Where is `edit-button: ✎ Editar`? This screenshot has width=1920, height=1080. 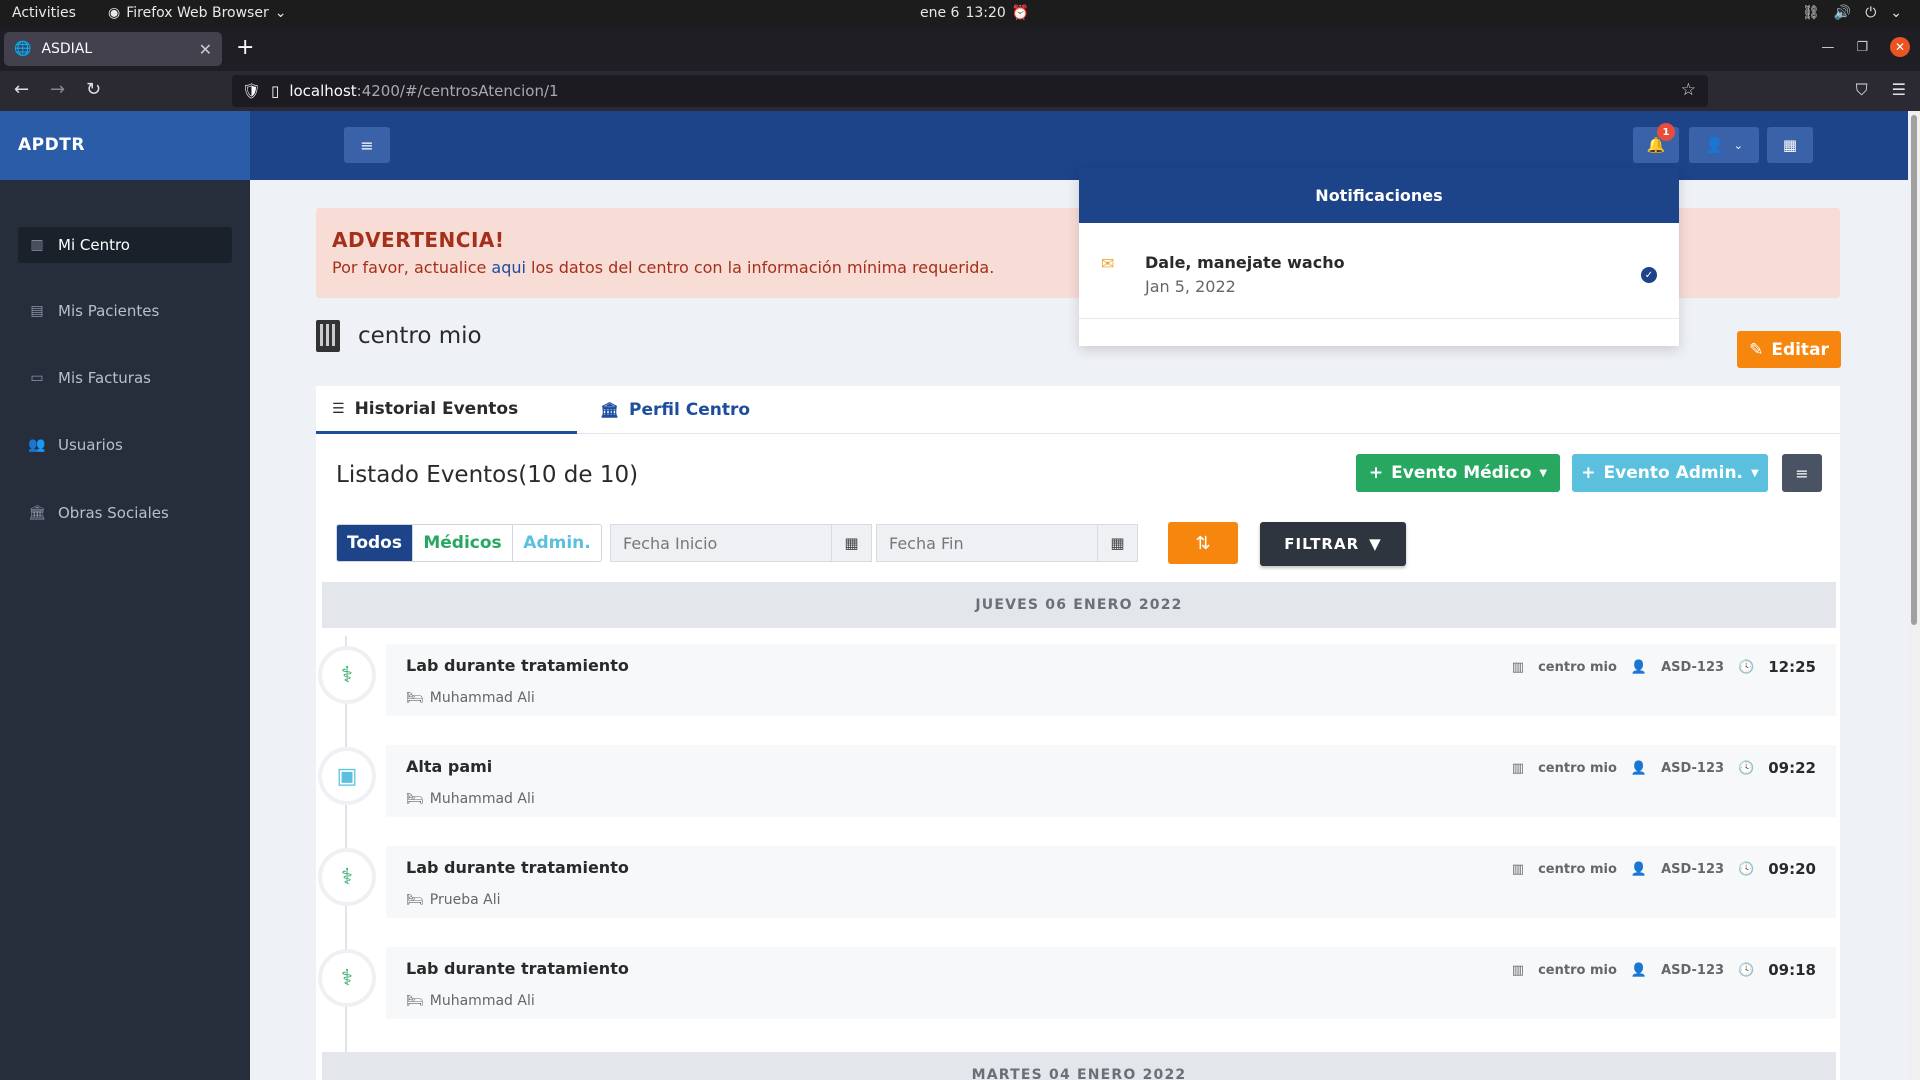 edit-button: ✎ Editar is located at coordinates (1789, 349).